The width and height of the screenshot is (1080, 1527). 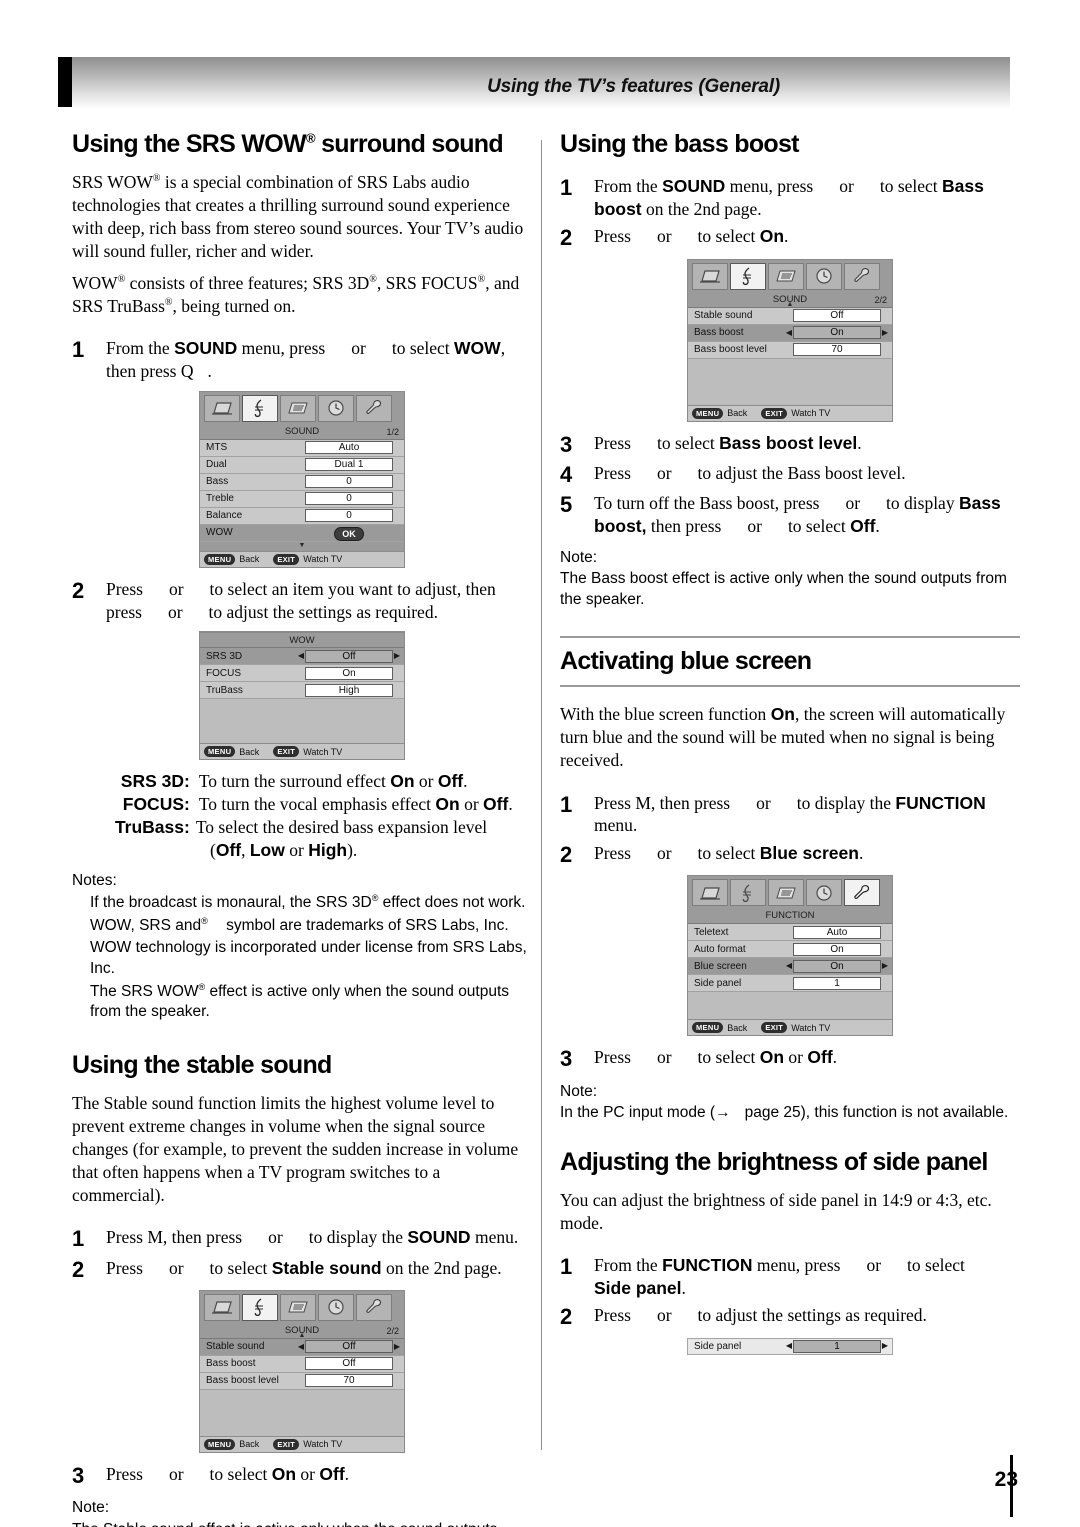 I want to click on osd-row: Side panel 1, so click(x=790, y=984).